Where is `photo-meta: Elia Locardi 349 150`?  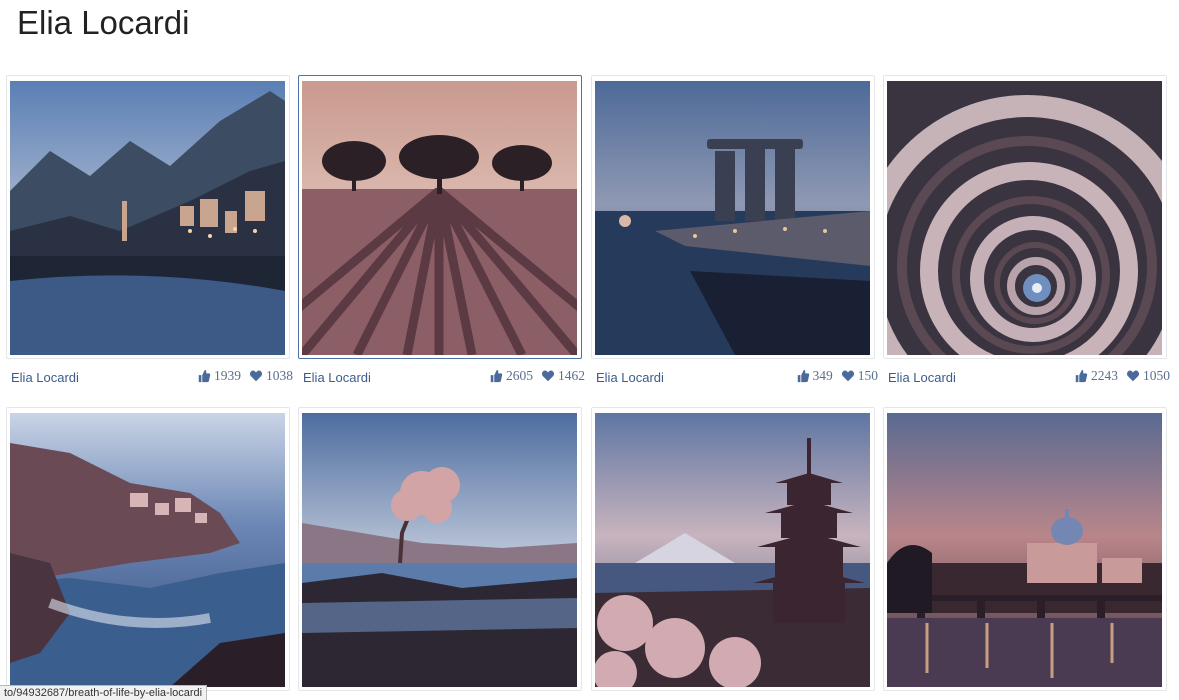
photo-meta: Elia Locardi 349 150 is located at coordinates (737, 380).